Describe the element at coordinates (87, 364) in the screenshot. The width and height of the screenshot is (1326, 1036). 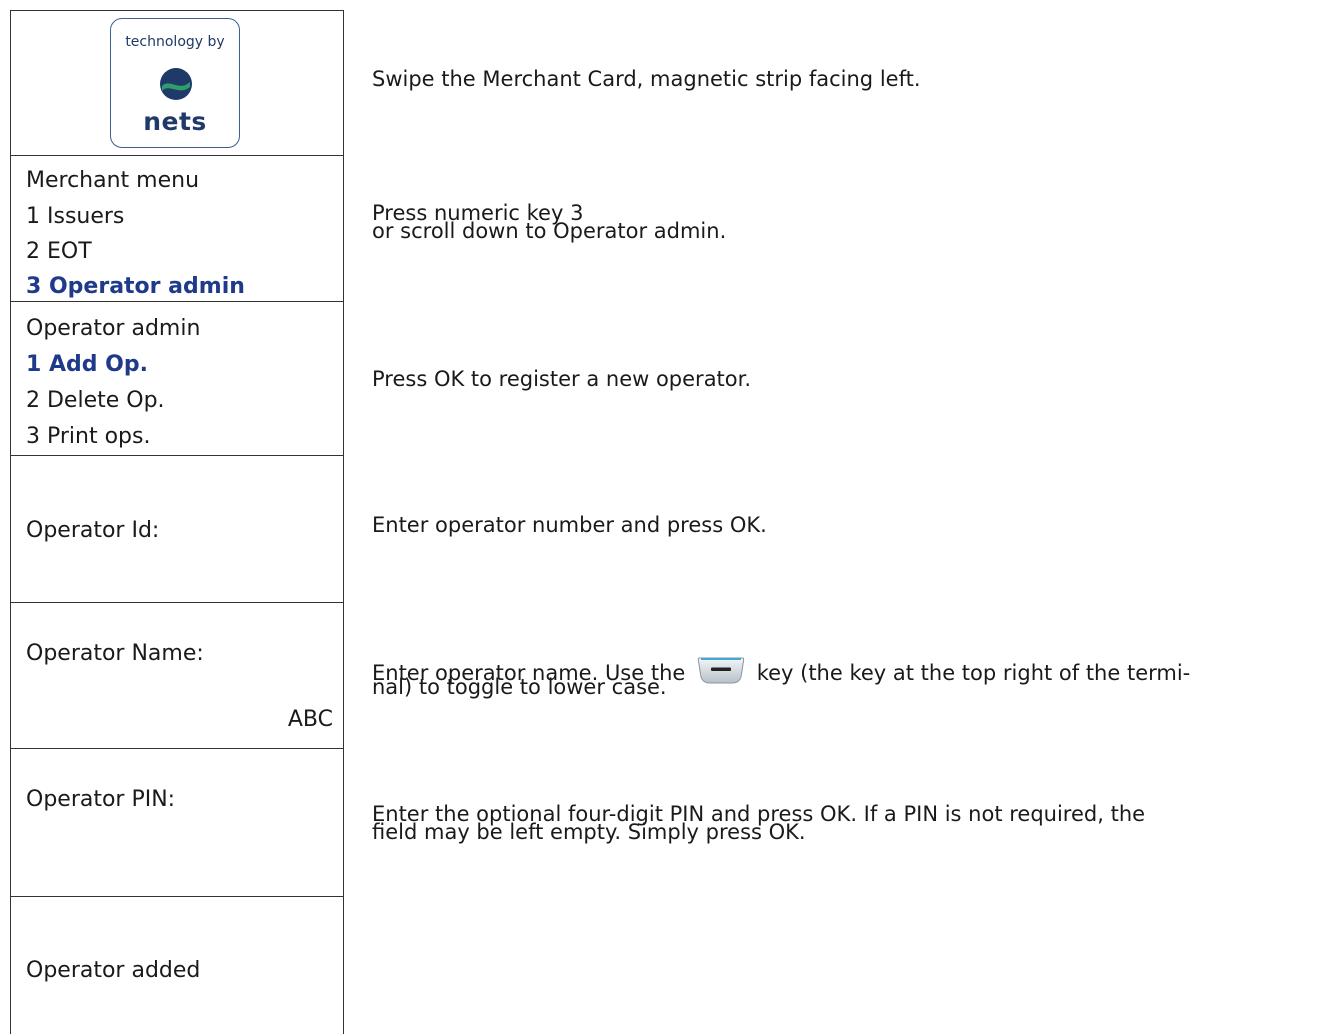
I see `menu-item-add-op: 1 Add Op.` at that location.